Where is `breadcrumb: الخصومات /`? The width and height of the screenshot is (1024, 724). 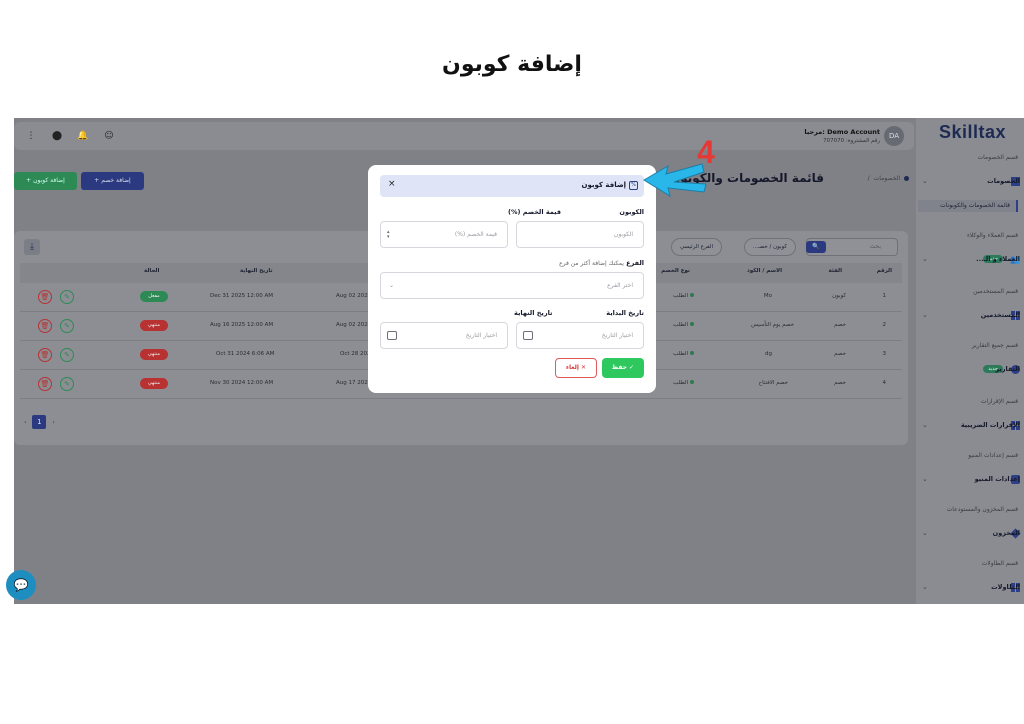
breadcrumb: الخصومات / is located at coordinates (888, 178).